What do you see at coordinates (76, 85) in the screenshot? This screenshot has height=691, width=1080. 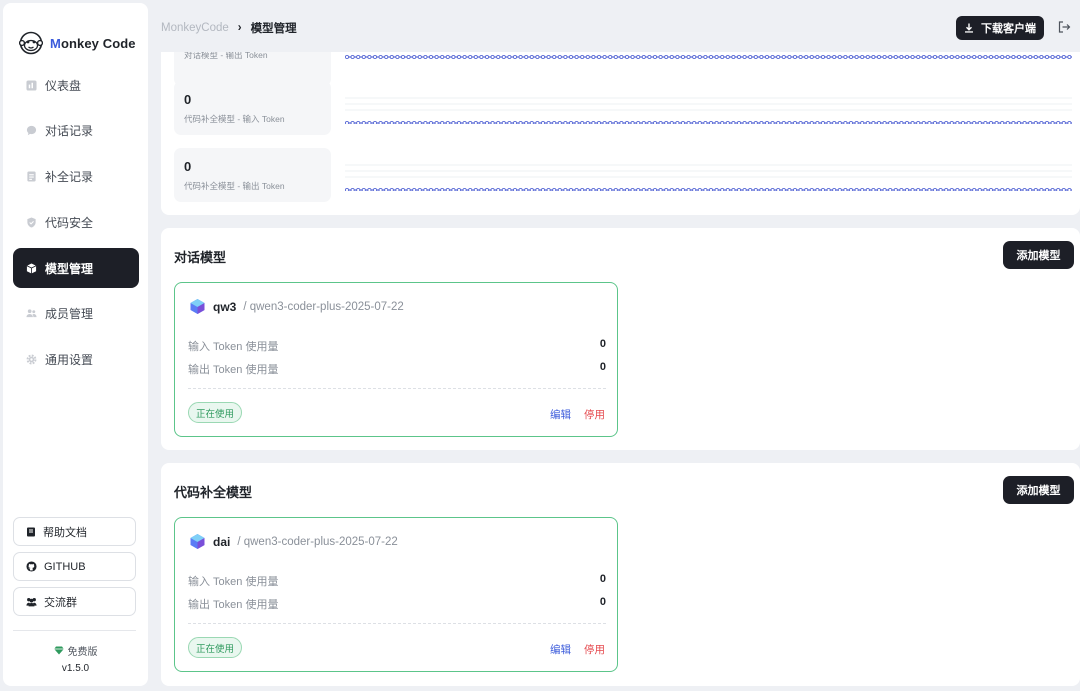 I see `sidebar-item-dashboard: 仪表盘` at bounding box center [76, 85].